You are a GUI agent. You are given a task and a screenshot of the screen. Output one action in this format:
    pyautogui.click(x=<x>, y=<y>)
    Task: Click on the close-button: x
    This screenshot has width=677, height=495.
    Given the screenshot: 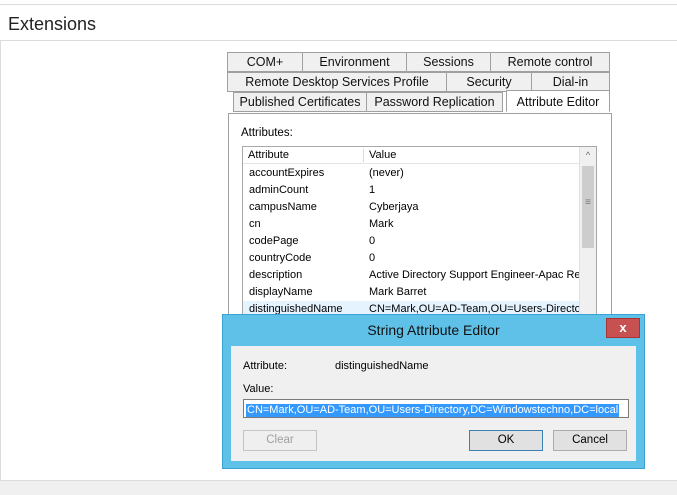 What is the action you would take?
    pyautogui.click(x=623, y=328)
    